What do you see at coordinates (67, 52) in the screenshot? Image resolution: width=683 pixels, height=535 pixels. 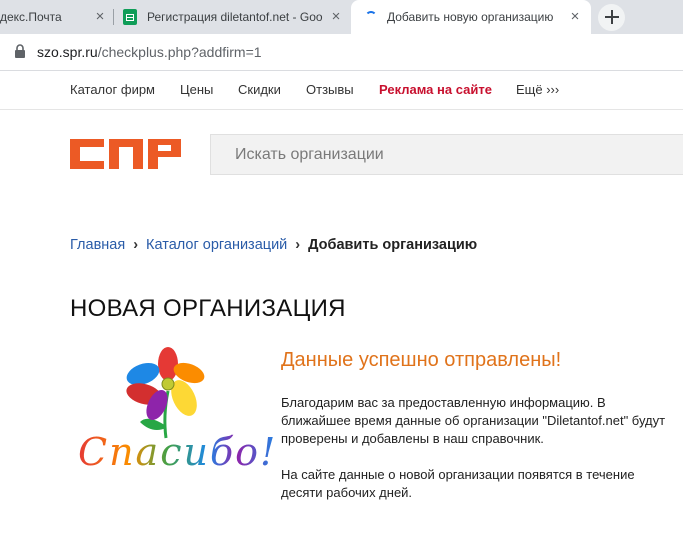 I see `url-host: szo.spr.ru` at bounding box center [67, 52].